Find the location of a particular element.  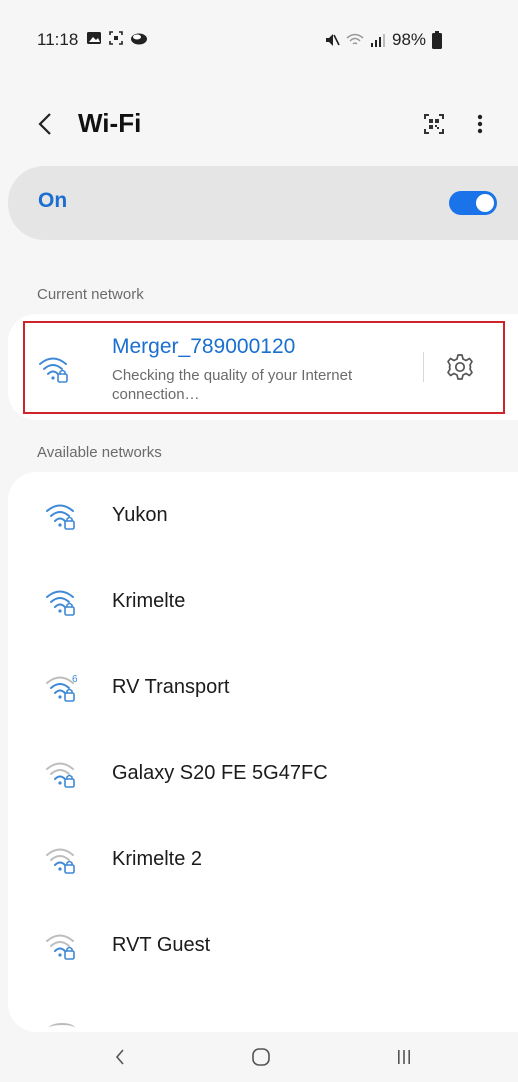

network-row: RVT Guest is located at coordinates (263, 947).